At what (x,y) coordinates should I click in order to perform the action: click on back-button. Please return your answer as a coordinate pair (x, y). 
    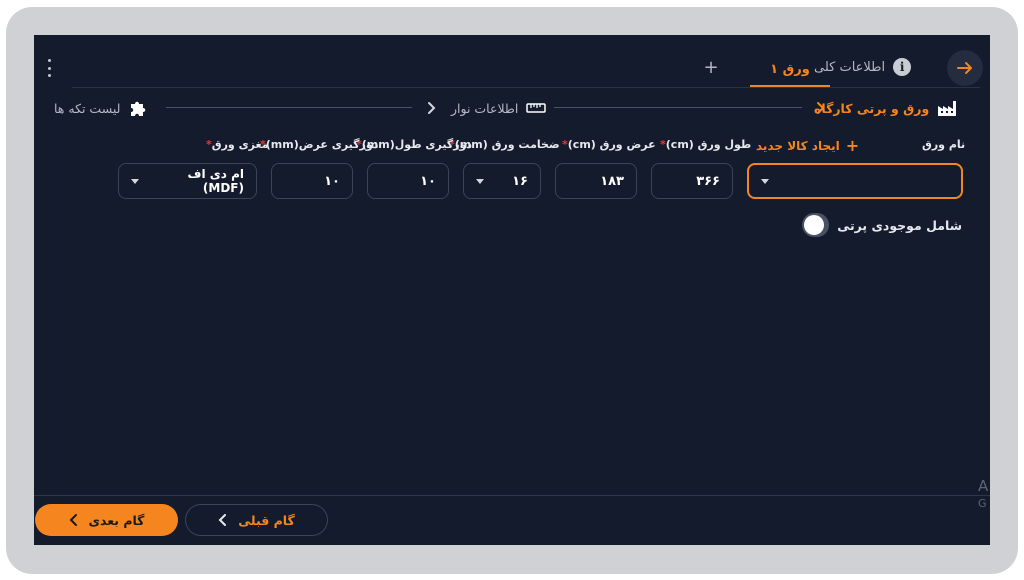
    Looking at the image, I should click on (965, 68).